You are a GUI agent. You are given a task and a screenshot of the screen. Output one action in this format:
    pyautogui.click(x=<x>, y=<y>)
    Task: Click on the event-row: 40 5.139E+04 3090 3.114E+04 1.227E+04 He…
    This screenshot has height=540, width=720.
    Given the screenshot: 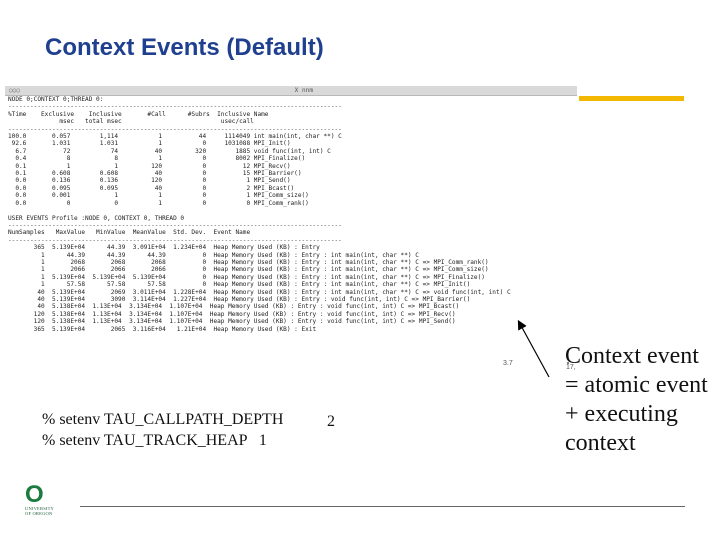 What is the action you would take?
    pyautogui.click(x=239, y=299)
    